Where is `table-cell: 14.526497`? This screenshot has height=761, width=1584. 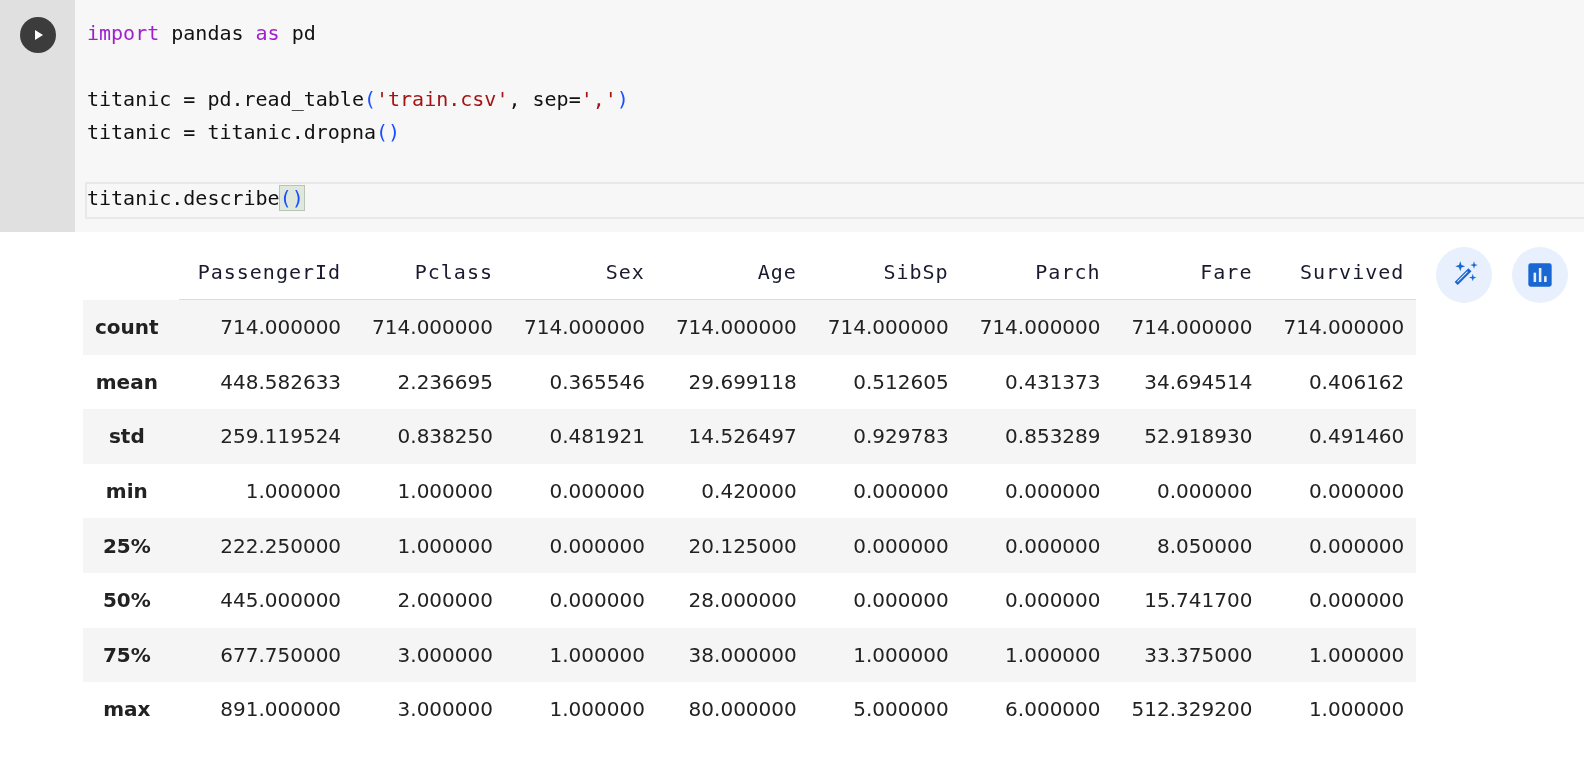 table-cell: 14.526497 is located at coordinates (732, 436).